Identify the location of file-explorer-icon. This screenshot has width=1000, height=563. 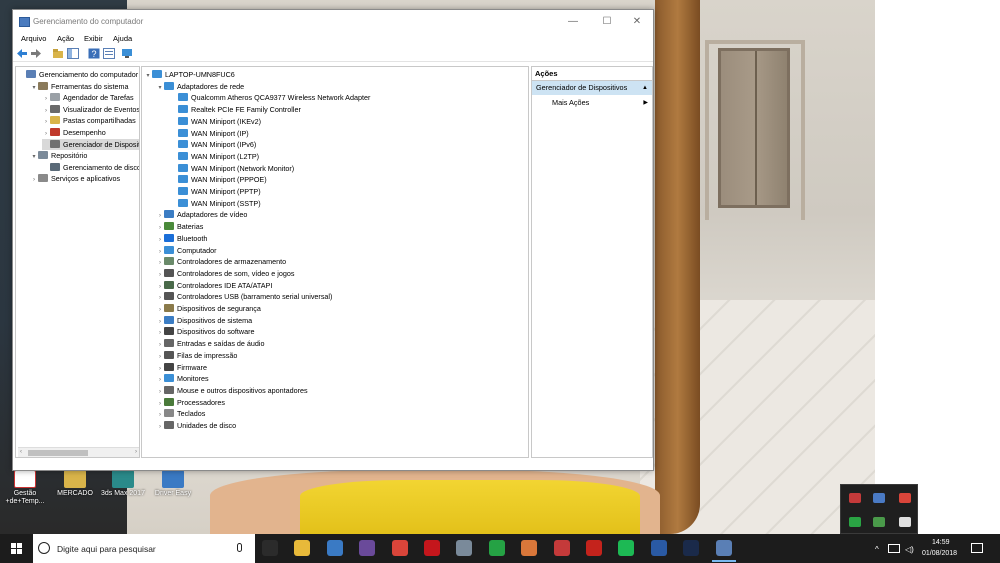
(302, 548).